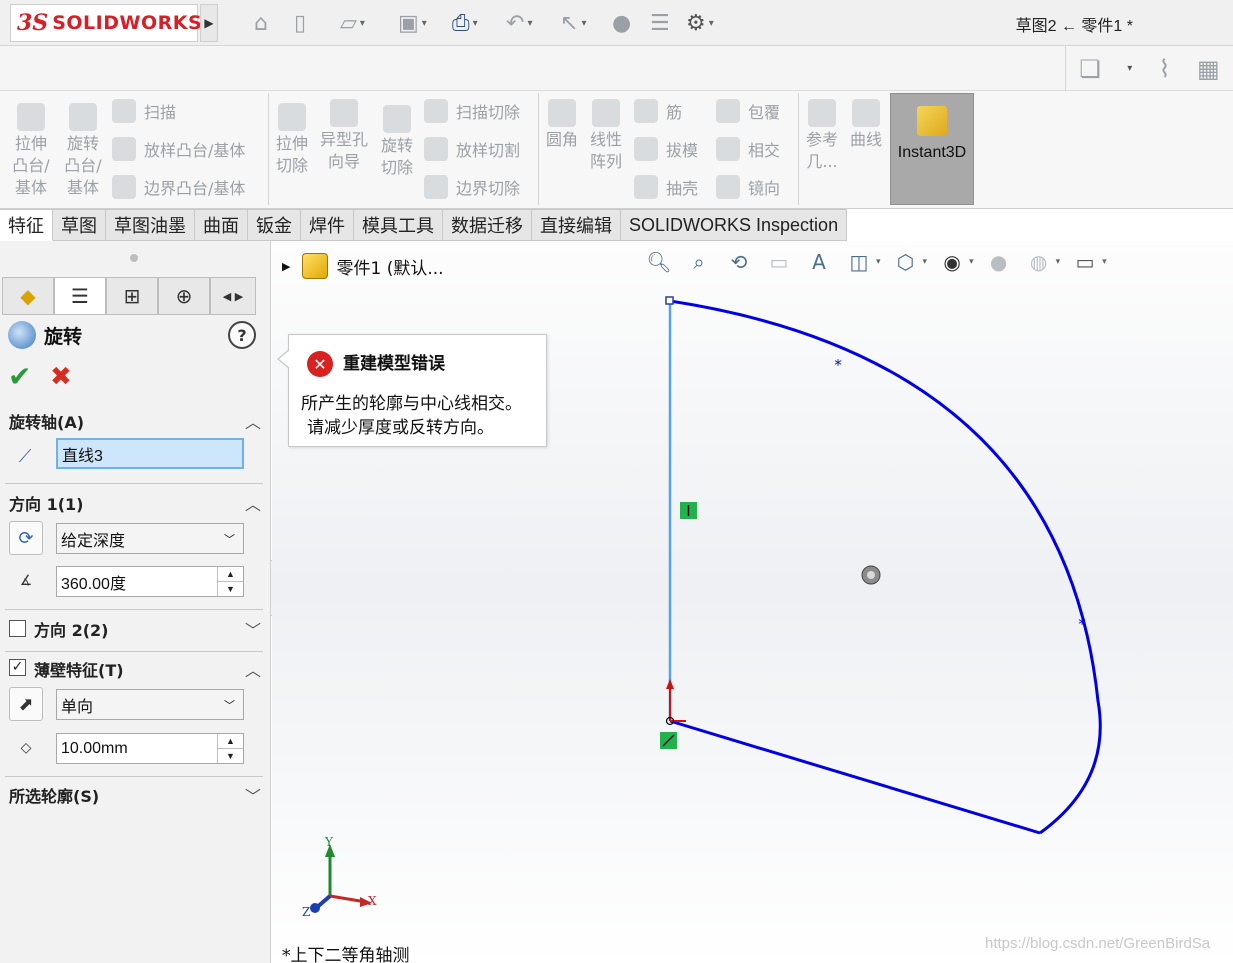 The width and height of the screenshot is (1233, 963). I want to click on tab-sheet-metal: 钣金, so click(274, 225).